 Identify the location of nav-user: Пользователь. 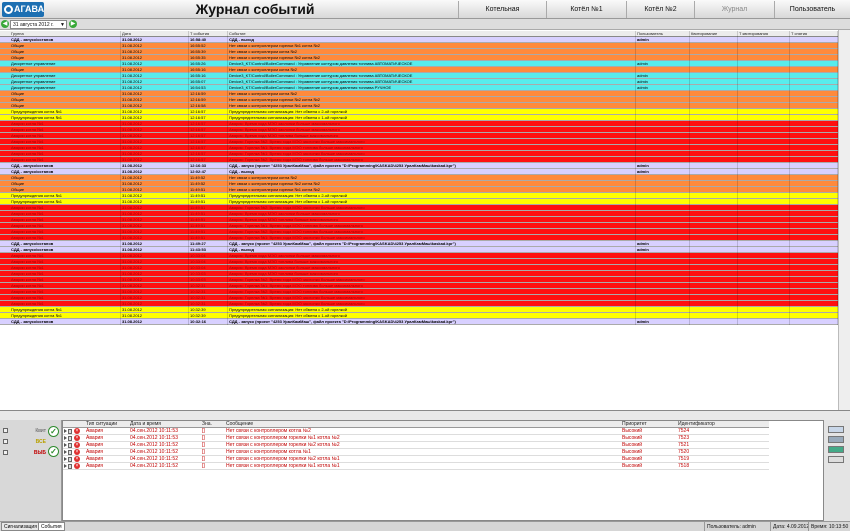
(812, 9).